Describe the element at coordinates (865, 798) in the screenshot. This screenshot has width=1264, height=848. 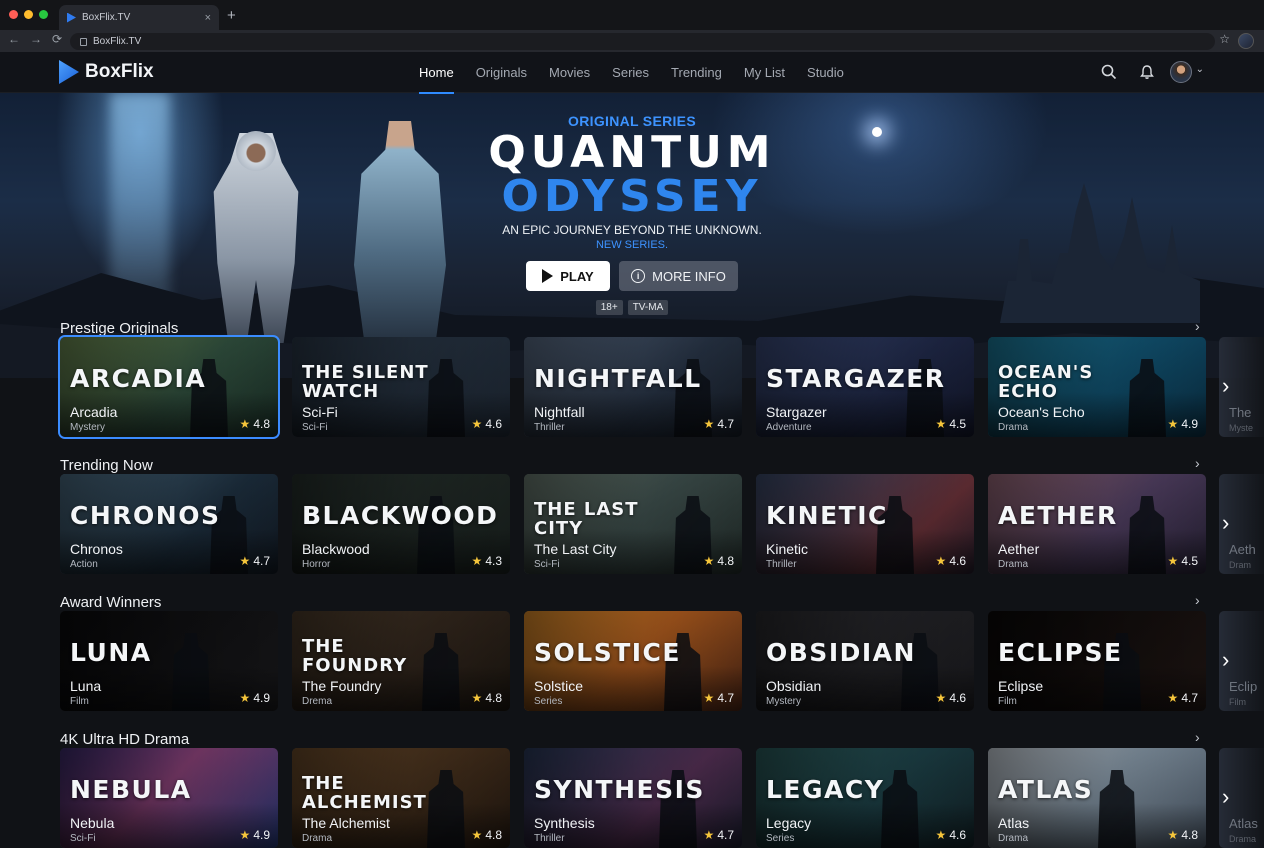
I see `title-card: LEGACY Legacy Series ★ 4.6` at that location.